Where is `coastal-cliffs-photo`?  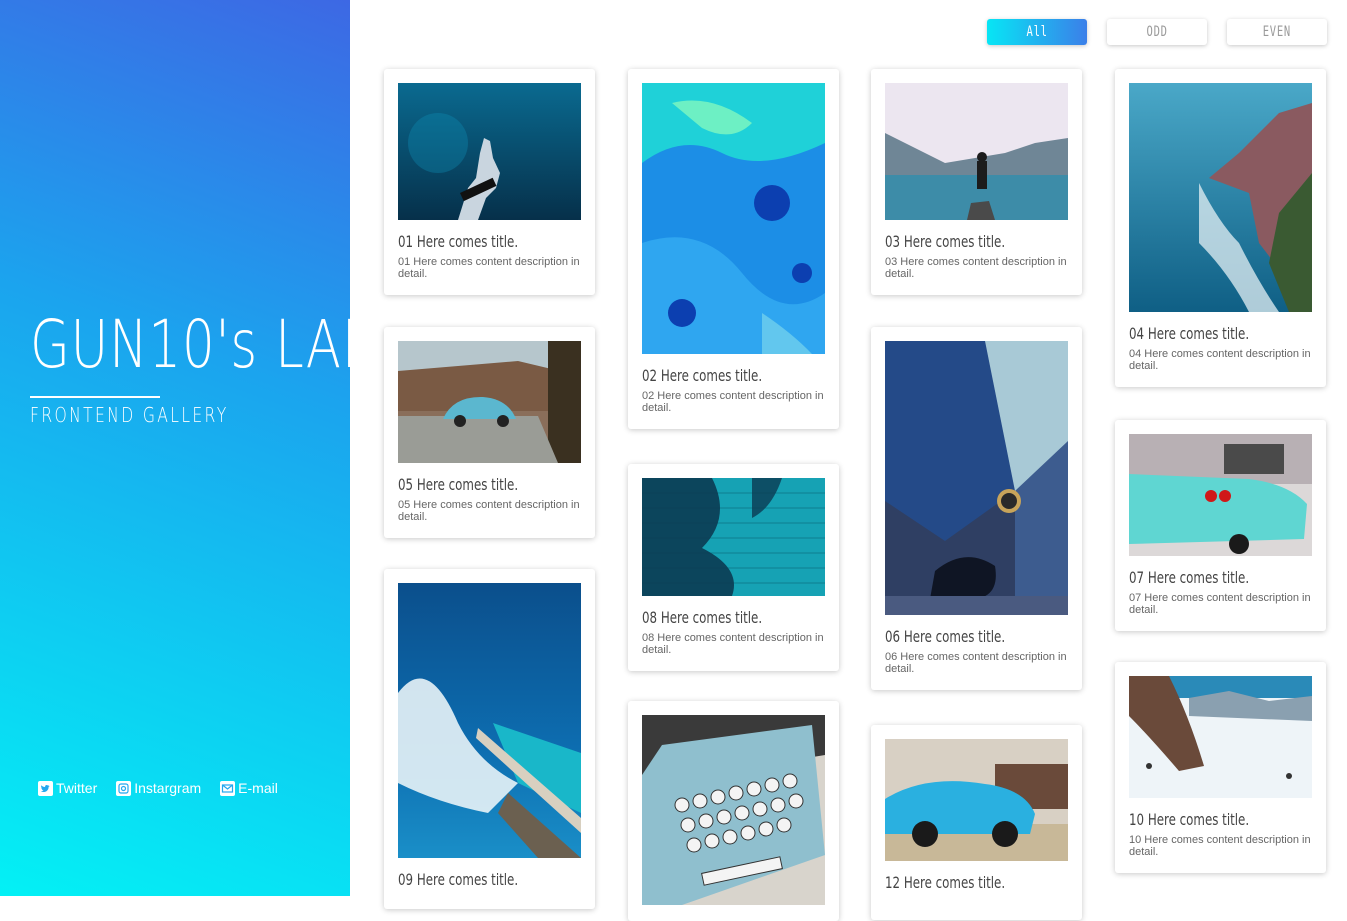
coastal-cliffs-photo is located at coordinates (1220, 197).